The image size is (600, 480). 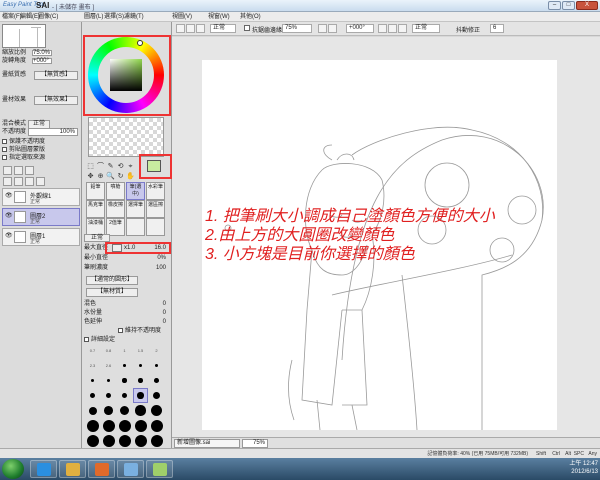 What do you see at coordinates (164, 322) in the screenshot?
I see `persistence-value: 0` at bounding box center [164, 322].